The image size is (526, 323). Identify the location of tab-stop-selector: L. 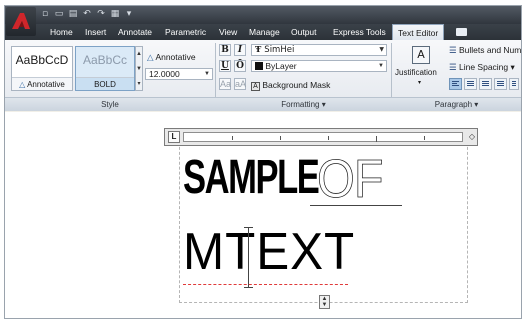
(174, 137).